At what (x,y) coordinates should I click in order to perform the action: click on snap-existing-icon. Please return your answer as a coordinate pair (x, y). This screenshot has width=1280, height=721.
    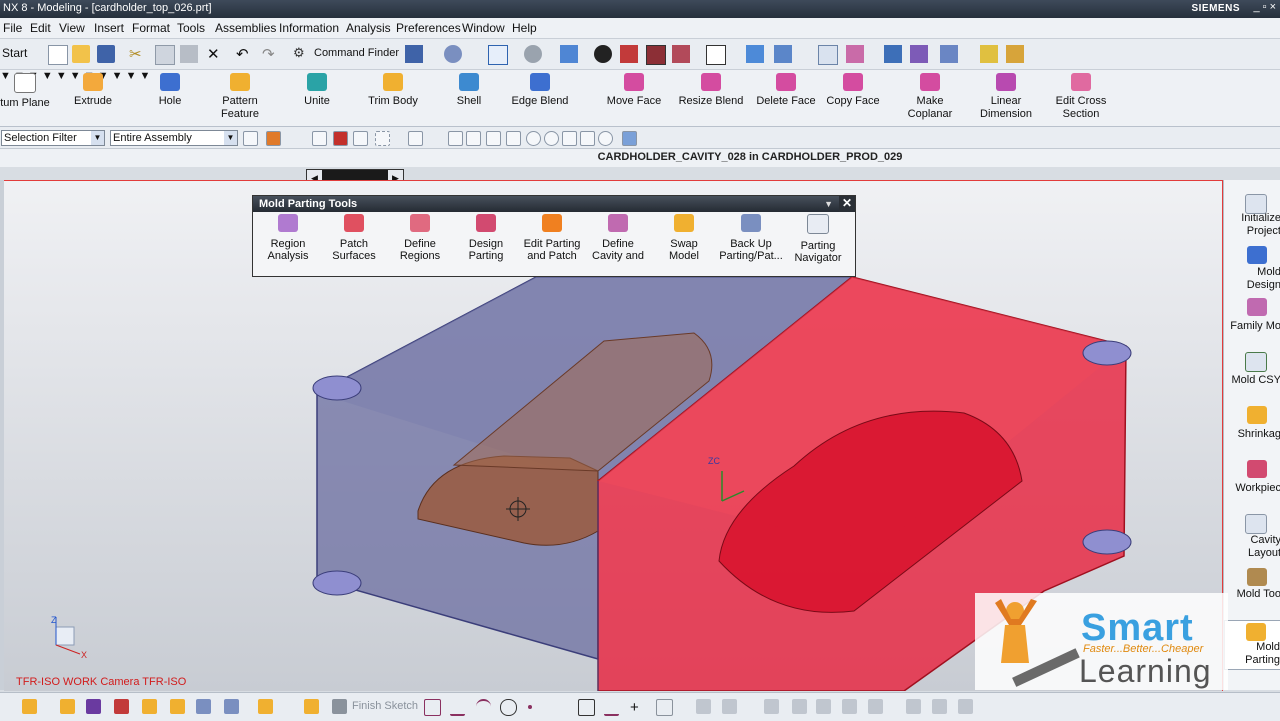
    Looking at the image, I should click on (569, 138).